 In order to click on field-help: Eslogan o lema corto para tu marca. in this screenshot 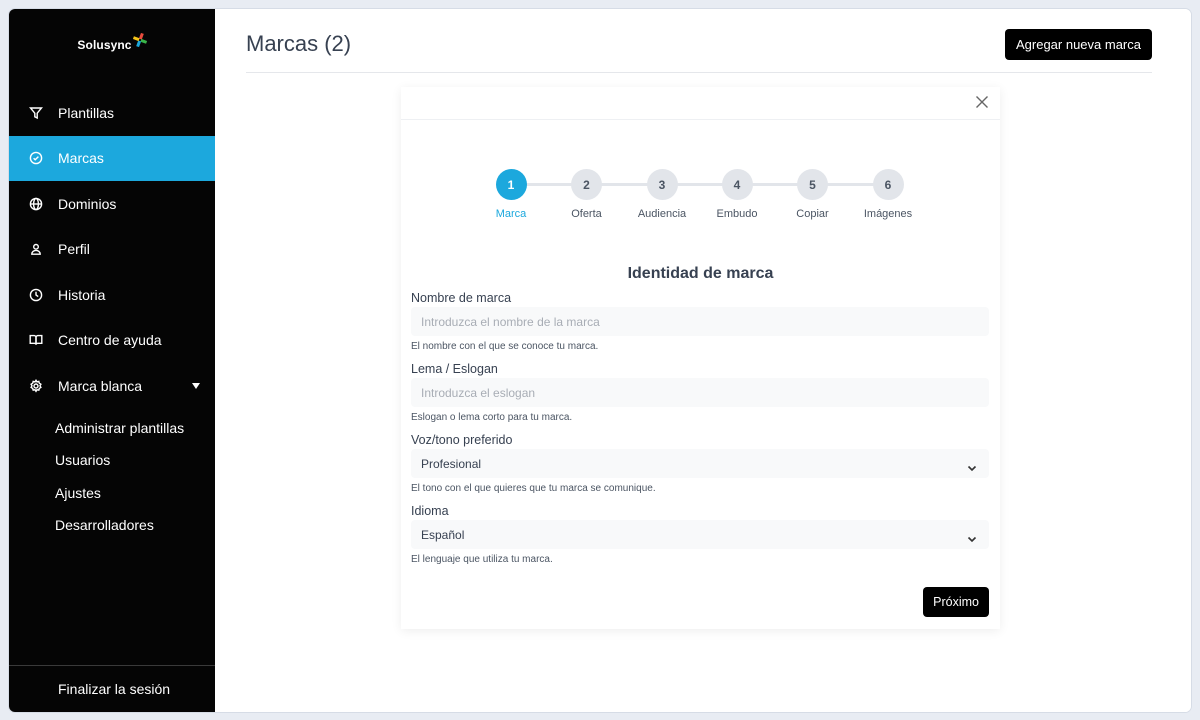, I will do `click(492, 417)`.